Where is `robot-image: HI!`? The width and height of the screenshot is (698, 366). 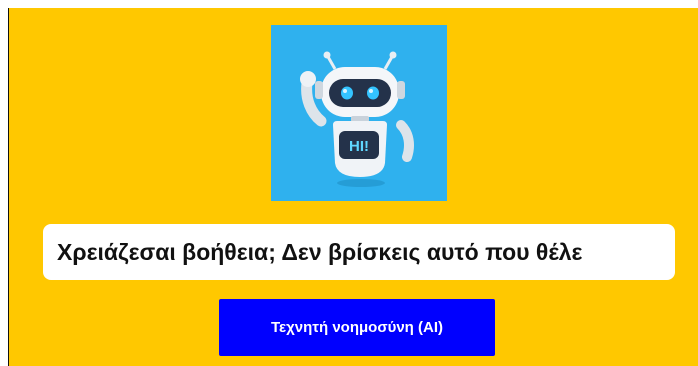 robot-image: HI! is located at coordinates (359, 113).